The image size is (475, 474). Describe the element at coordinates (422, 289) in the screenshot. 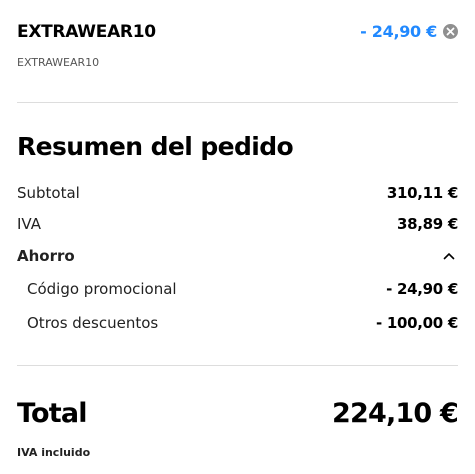

I see `promo-code-value: - 24,90 €` at that location.